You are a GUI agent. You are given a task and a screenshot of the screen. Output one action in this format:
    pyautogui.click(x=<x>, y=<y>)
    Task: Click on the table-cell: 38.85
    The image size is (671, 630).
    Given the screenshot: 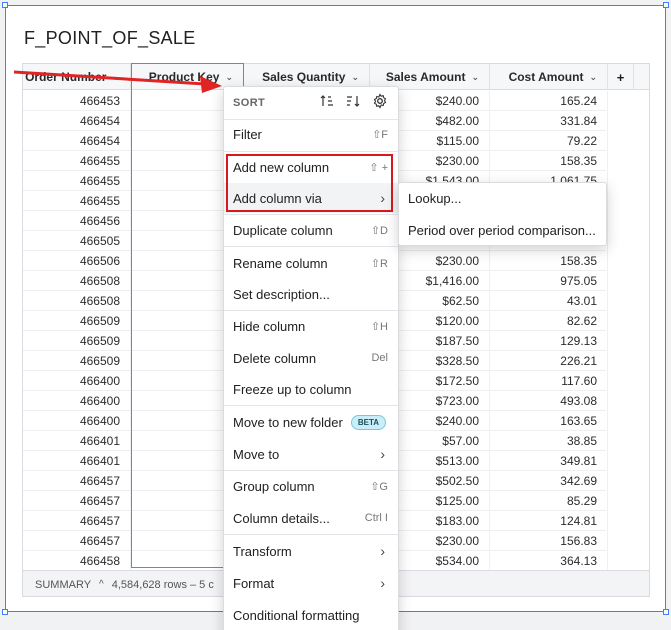 What is the action you would take?
    pyautogui.click(x=549, y=441)
    